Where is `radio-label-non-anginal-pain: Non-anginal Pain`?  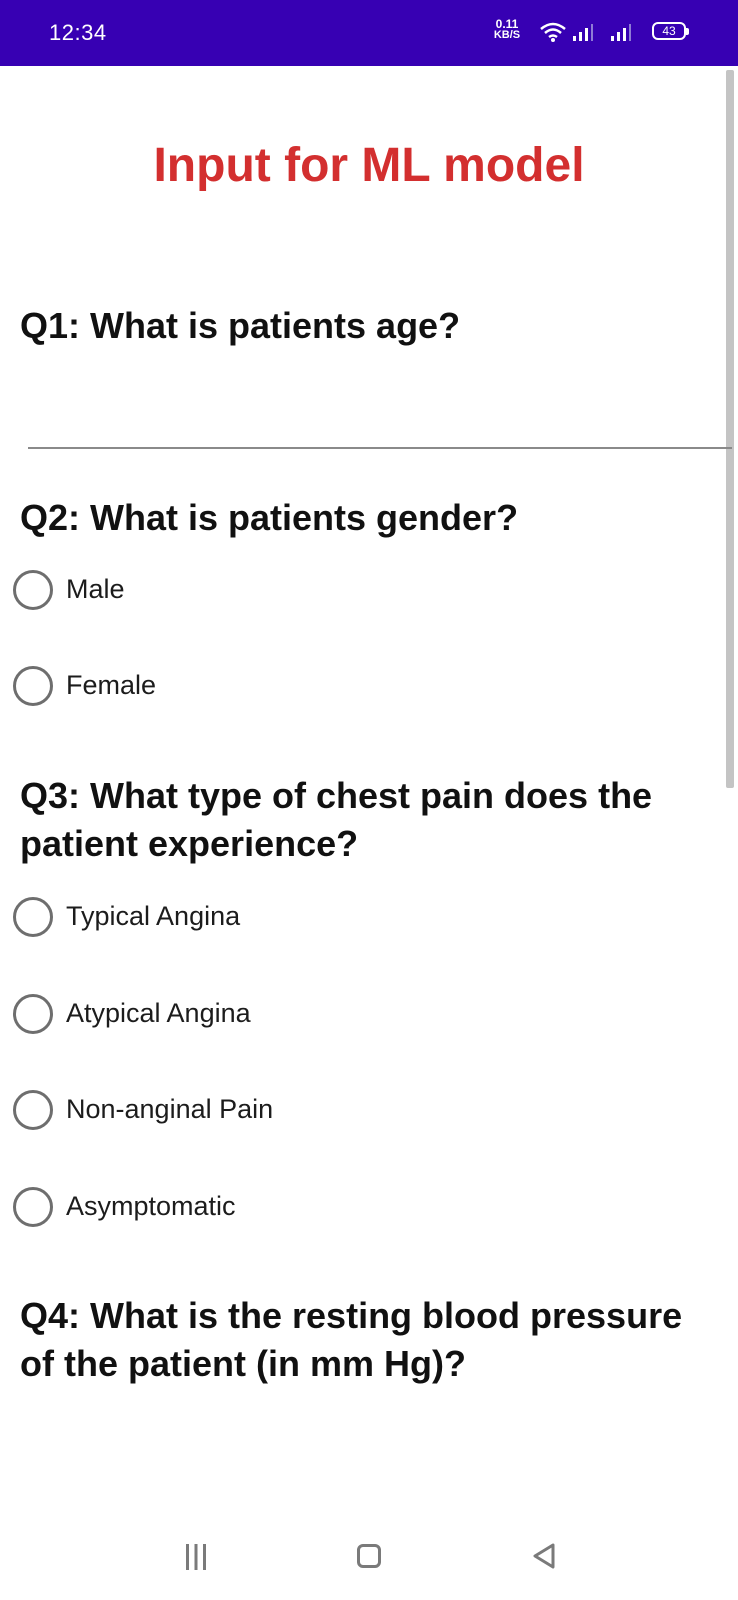
radio-label-non-anginal-pain: Non-anginal Pain is located at coordinates (170, 1109).